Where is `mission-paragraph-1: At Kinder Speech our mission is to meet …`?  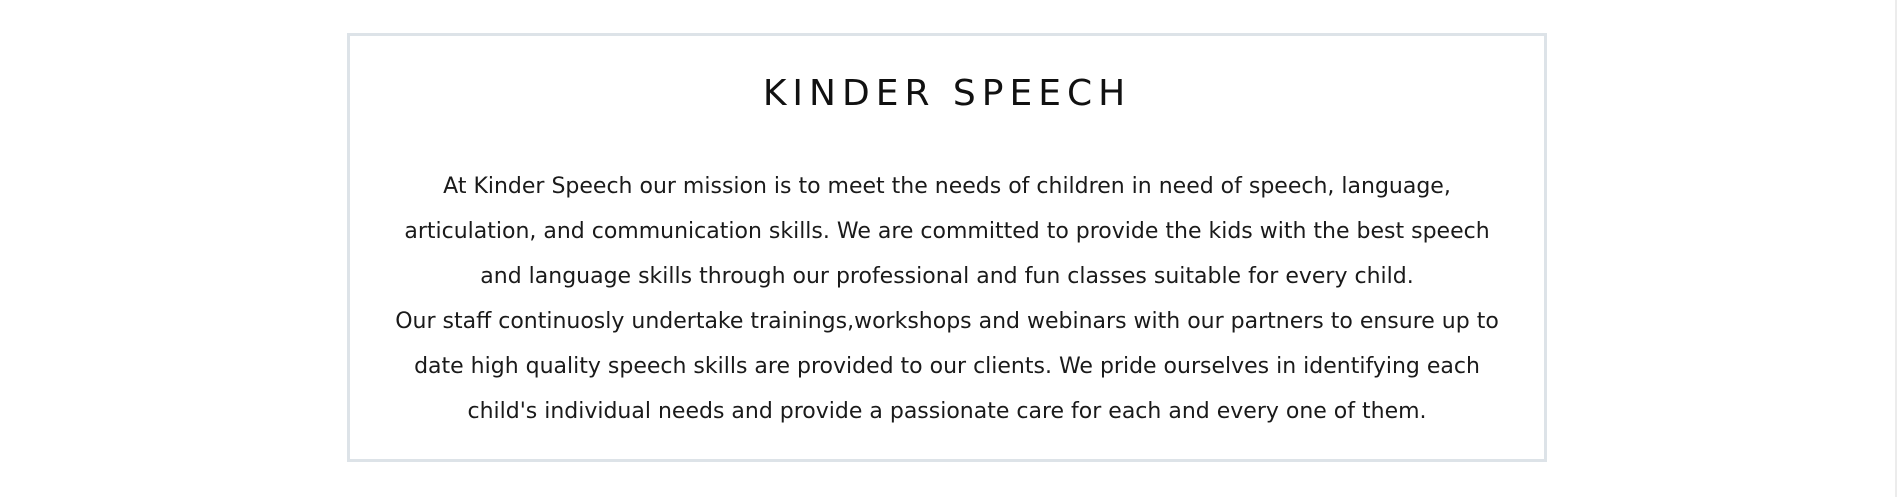
mission-paragraph-1: At Kinder Speech our mission is to meet … is located at coordinates (947, 231).